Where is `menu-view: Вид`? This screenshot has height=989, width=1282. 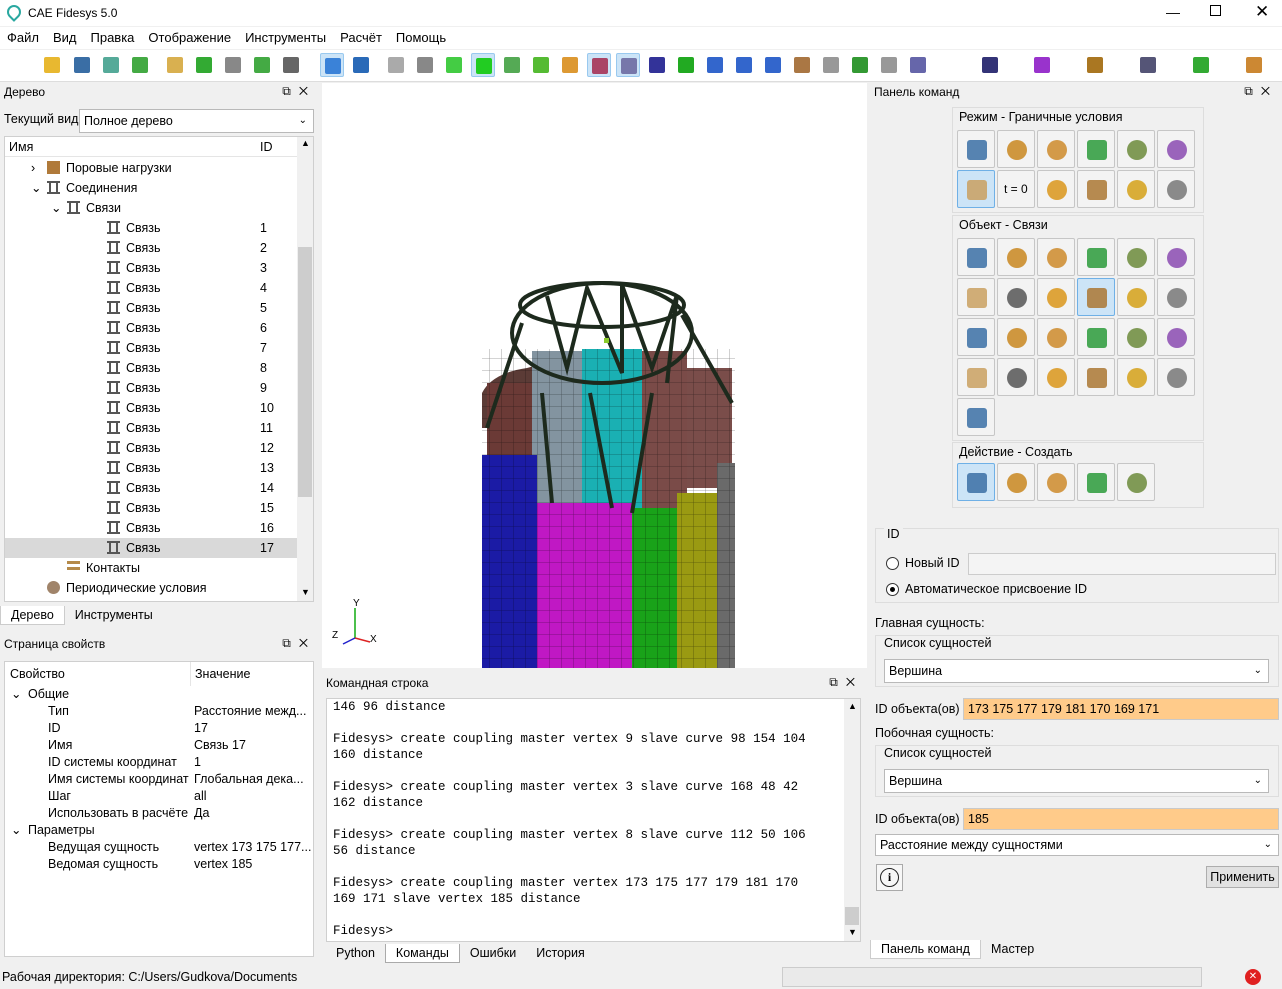
menu-view: Вид is located at coordinates (65, 37).